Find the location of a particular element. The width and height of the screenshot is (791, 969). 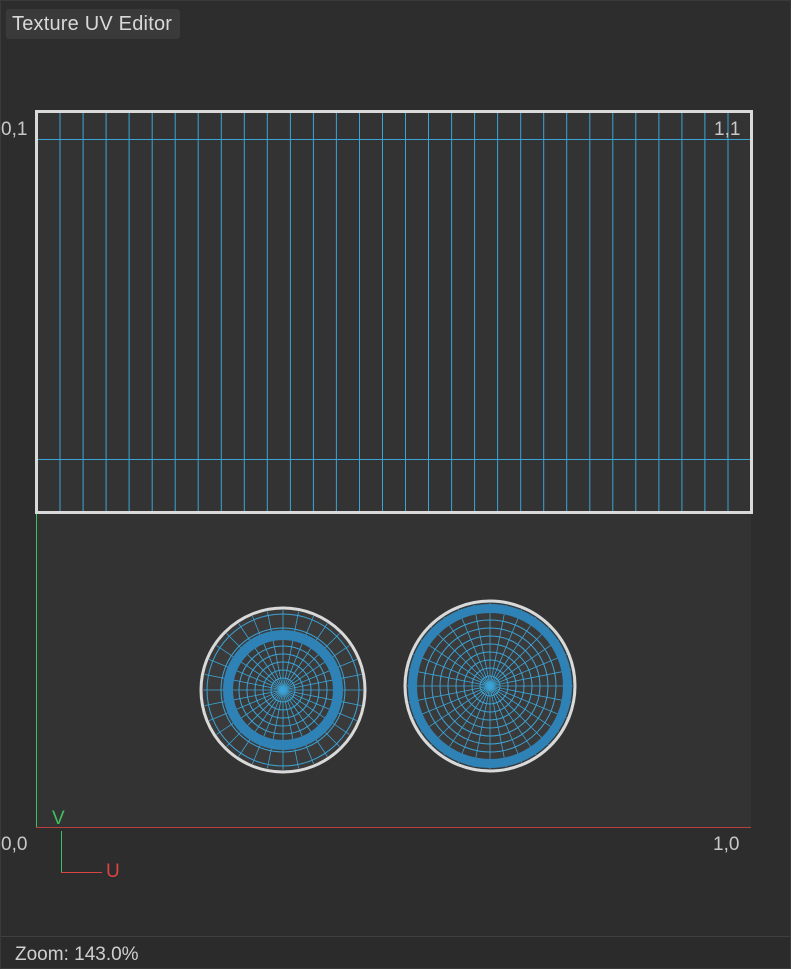

window-title-tab: Texture UV Editor is located at coordinates (93, 24).